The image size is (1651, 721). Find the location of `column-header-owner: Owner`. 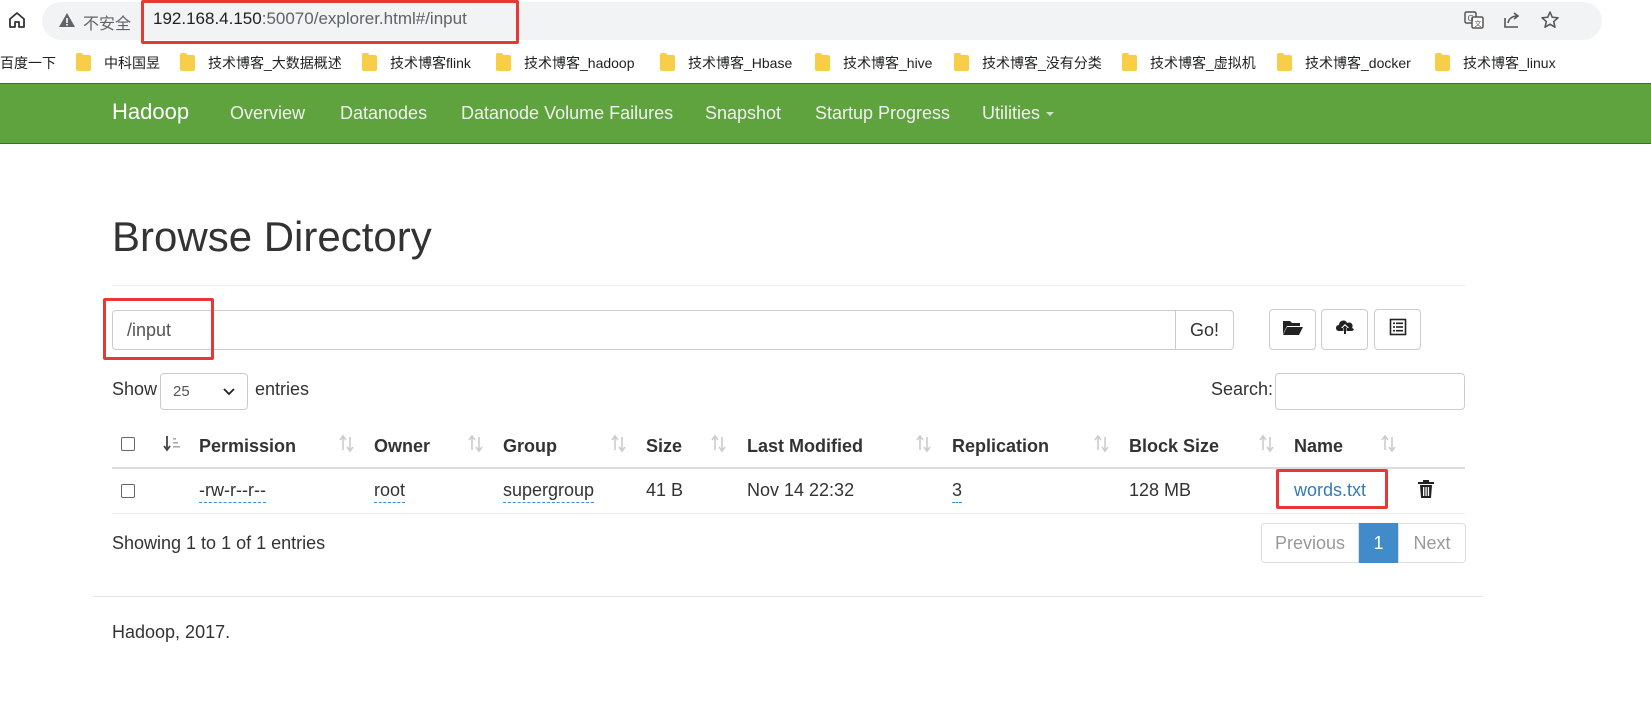

column-header-owner: Owner is located at coordinates (402, 446).